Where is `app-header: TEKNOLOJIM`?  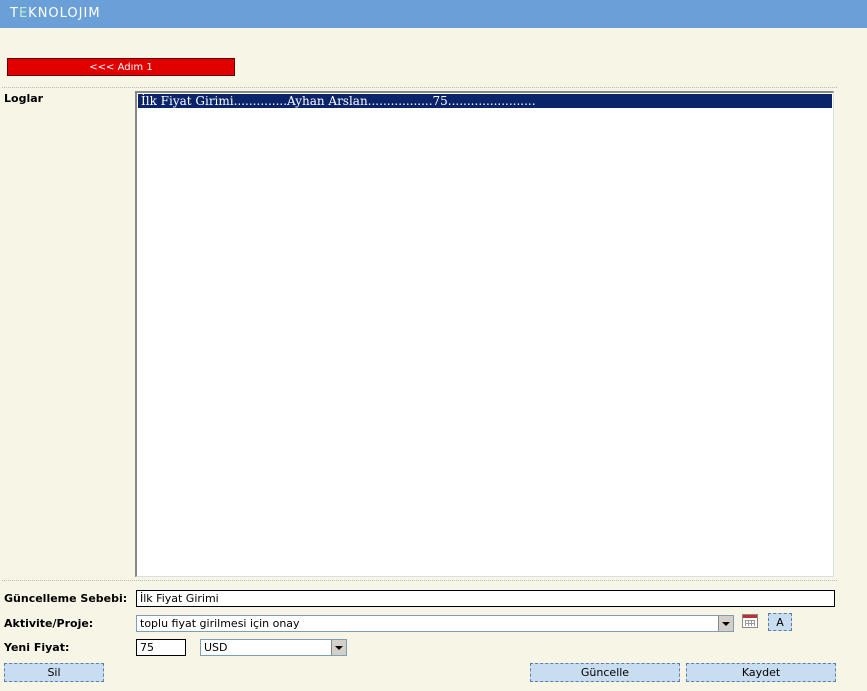
app-header: TEKNOLOJIM is located at coordinates (433, 14).